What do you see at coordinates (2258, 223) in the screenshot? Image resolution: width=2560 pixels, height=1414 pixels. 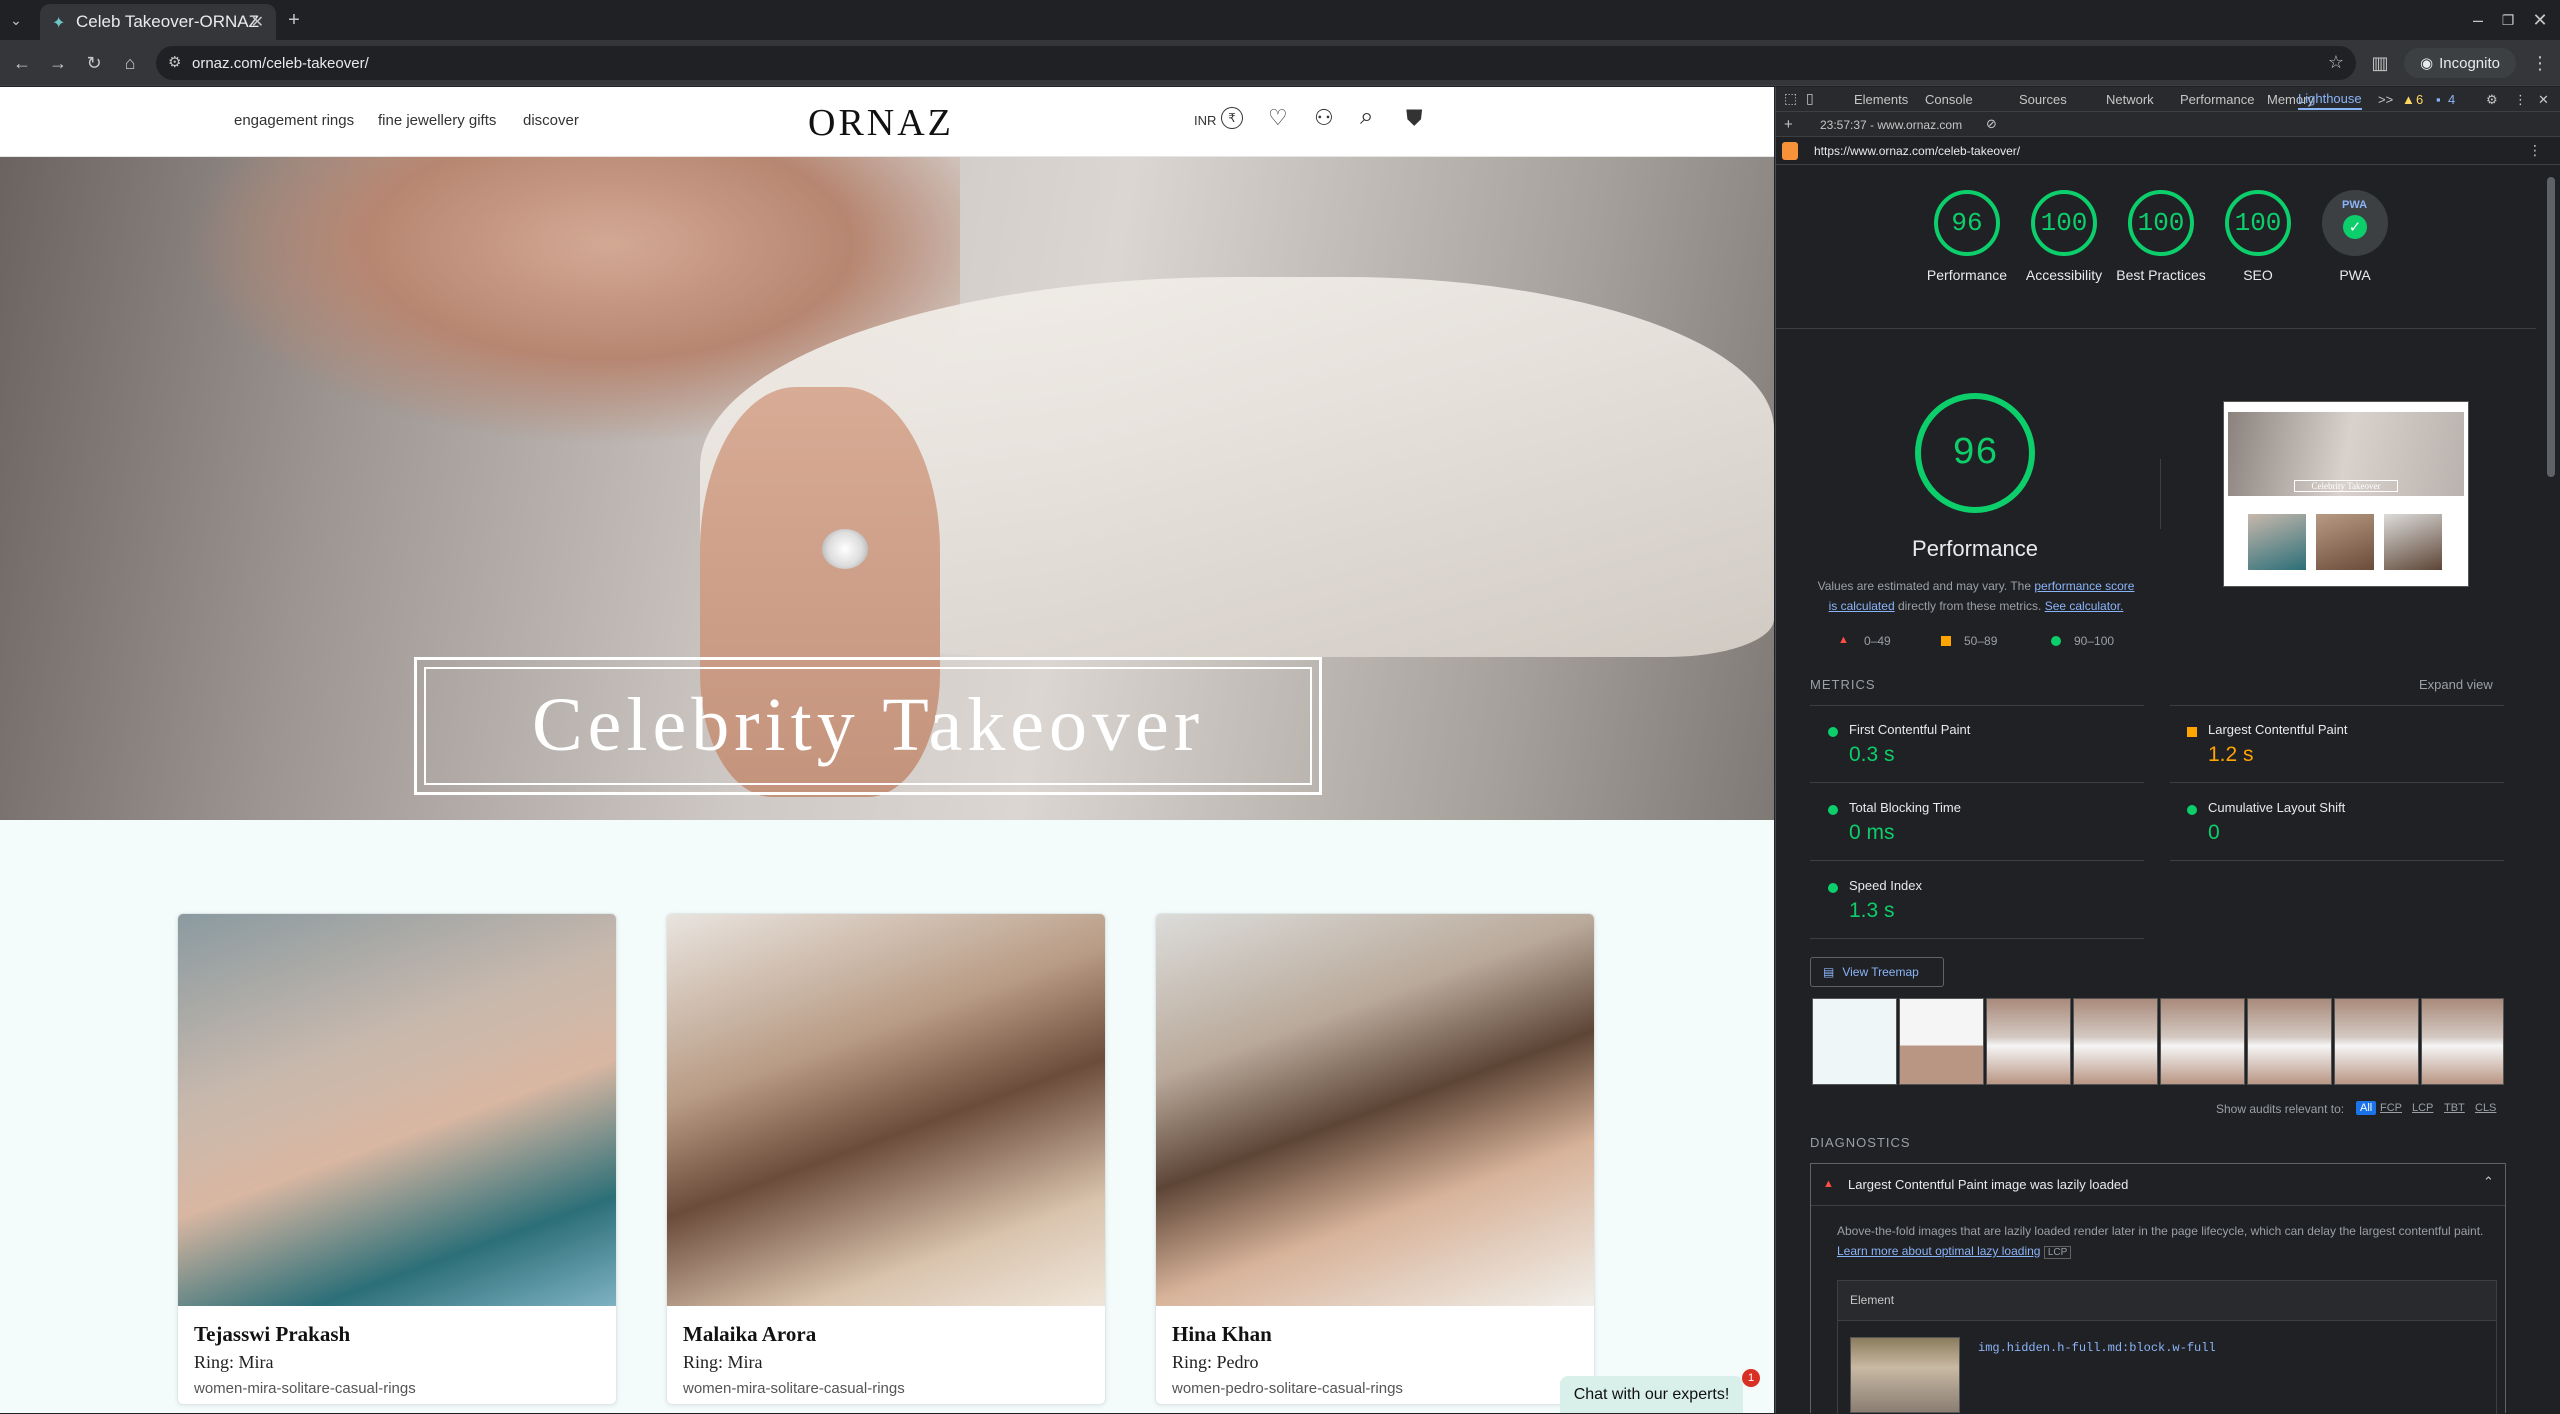 I see `seo-gauge: 100` at bounding box center [2258, 223].